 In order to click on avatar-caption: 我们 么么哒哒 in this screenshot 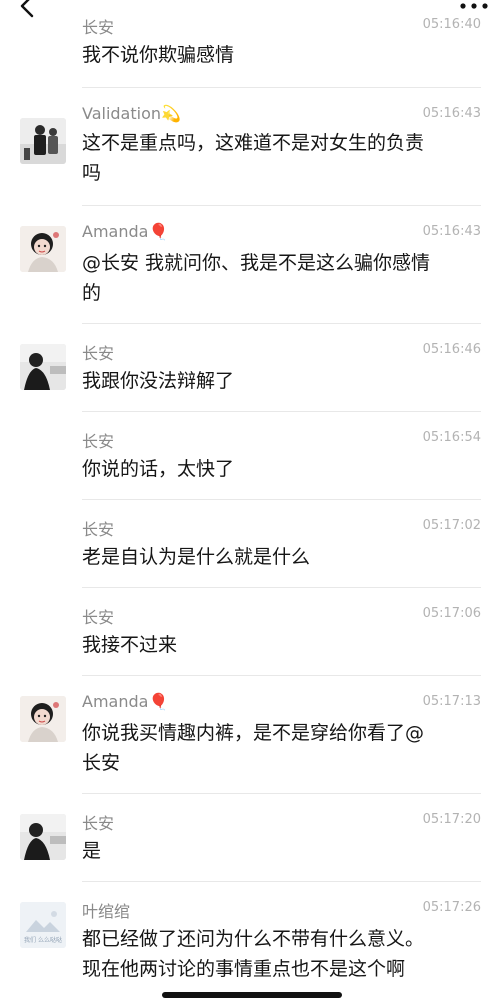, I will do `click(43, 940)`.